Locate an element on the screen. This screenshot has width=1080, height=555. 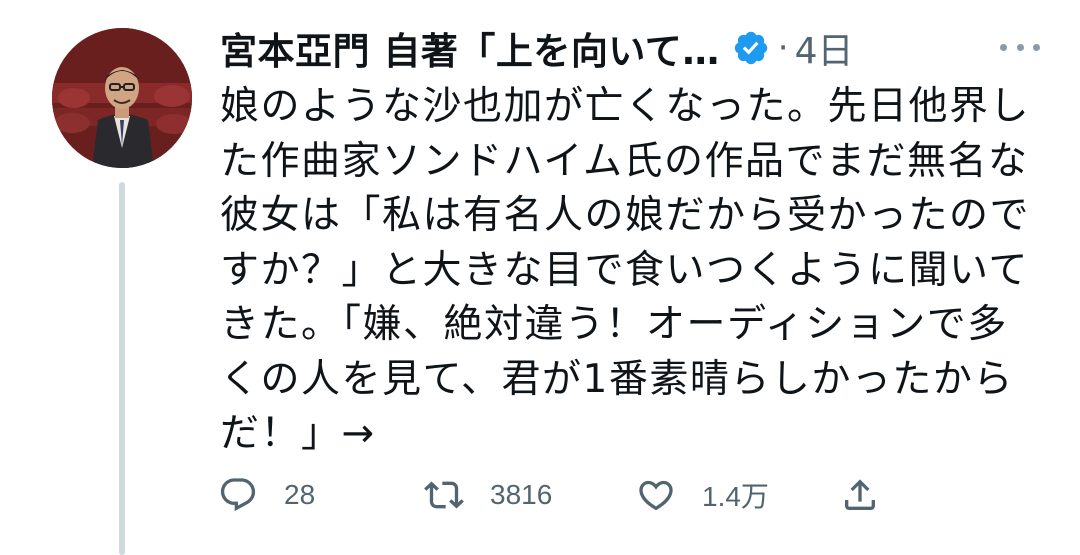
like-icon is located at coordinates (656, 495).